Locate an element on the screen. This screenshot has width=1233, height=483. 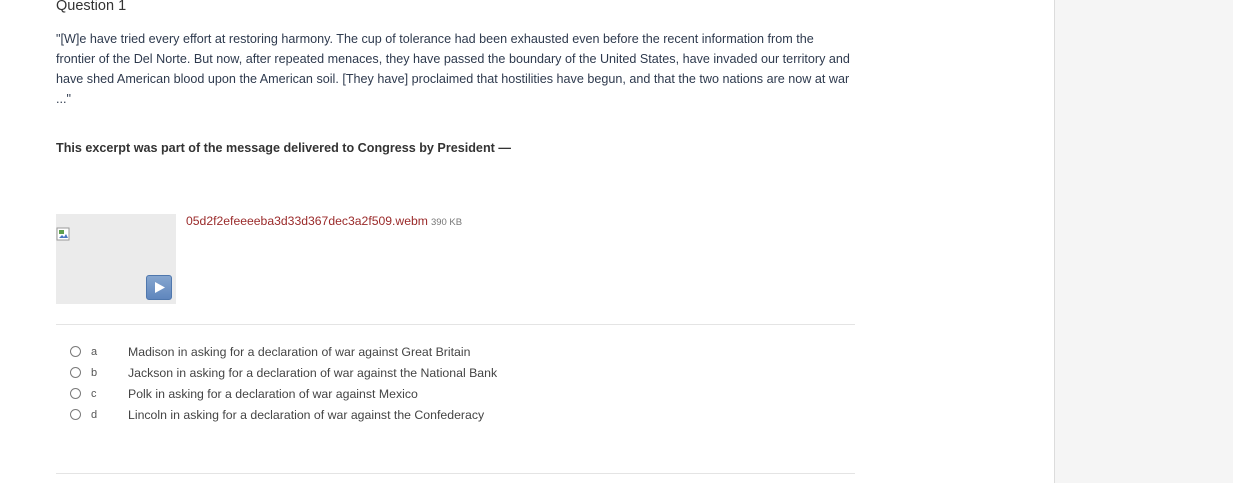
choice-b-letter: b is located at coordinates (94, 373).